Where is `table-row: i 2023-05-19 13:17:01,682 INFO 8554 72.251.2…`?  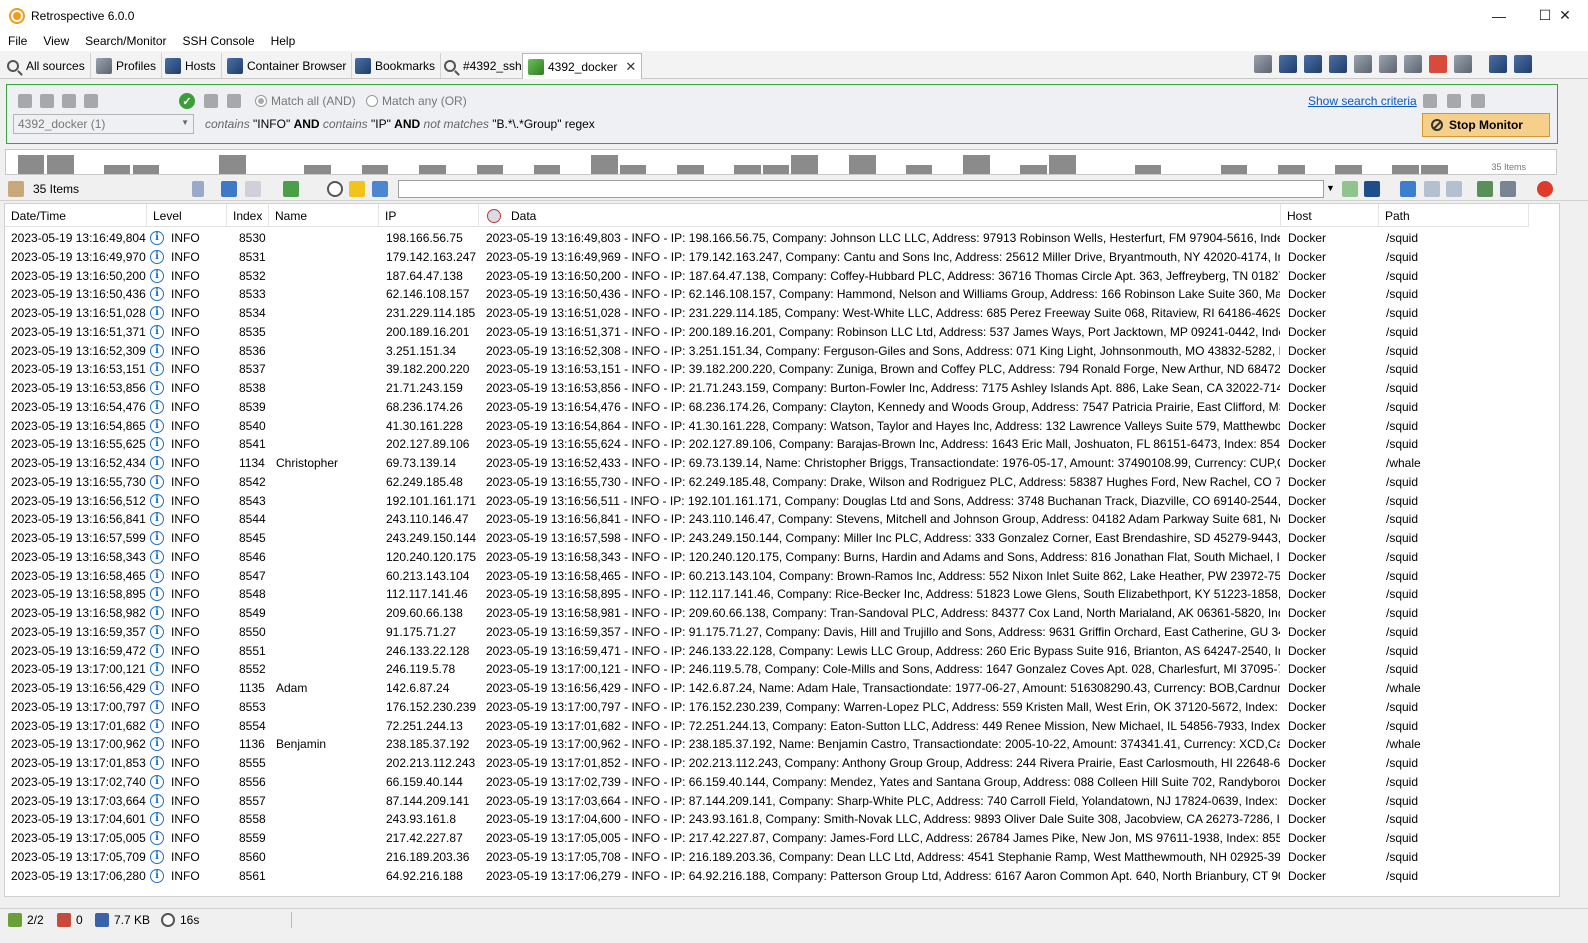 table-row: i 2023-05-19 13:17:01,682 INFO 8554 72.251.2… is located at coordinates (767, 726).